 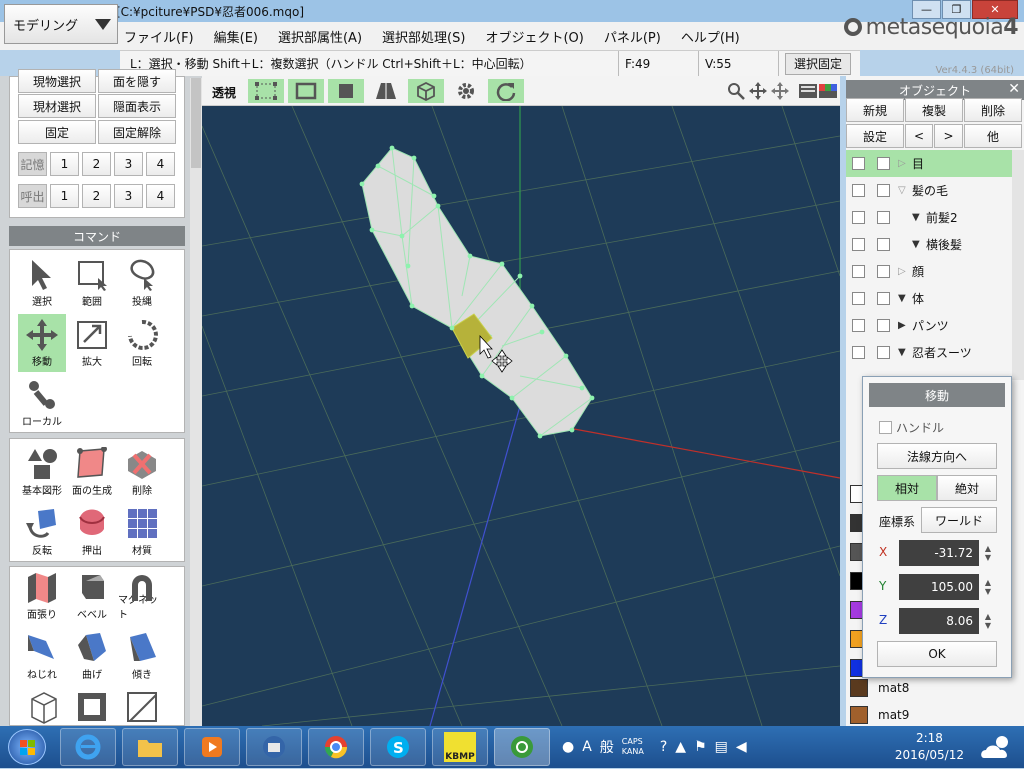 What do you see at coordinates (27, 747) in the screenshot?
I see `start-button` at bounding box center [27, 747].